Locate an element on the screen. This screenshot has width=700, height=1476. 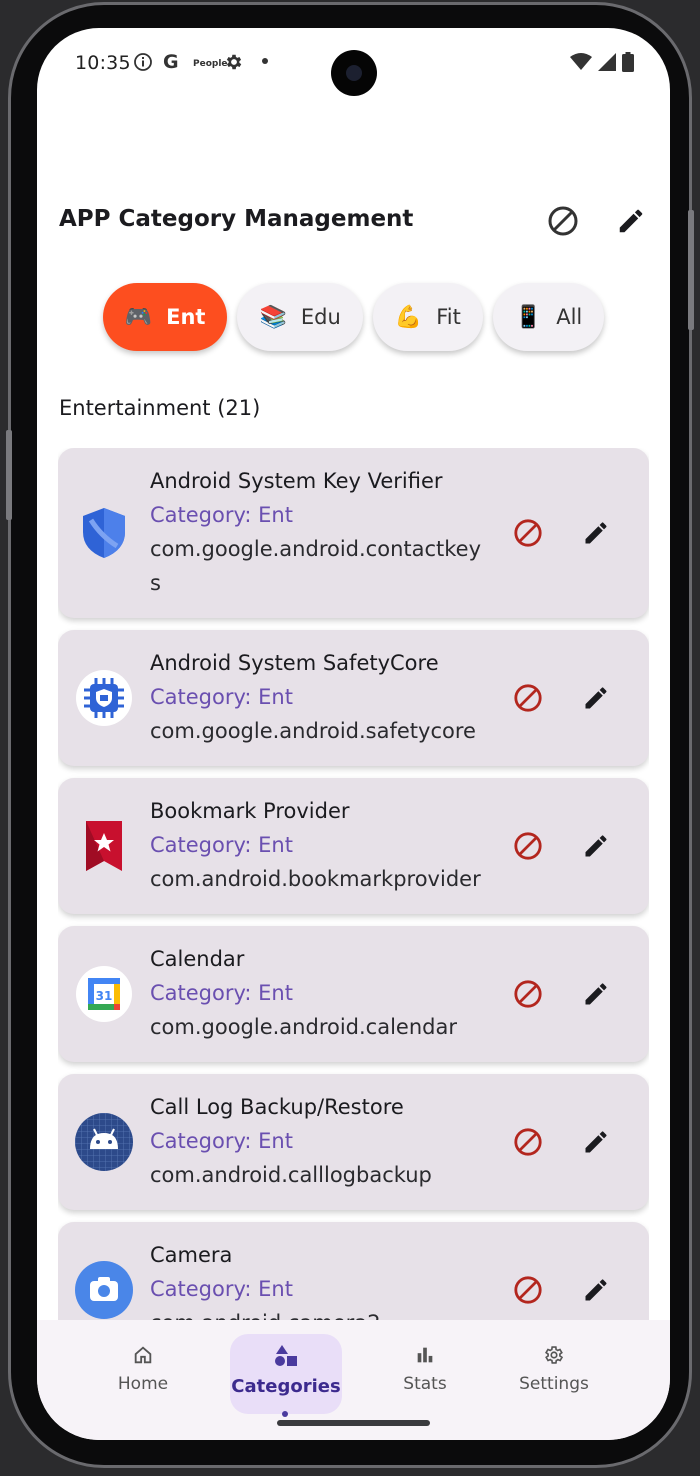
page-title: APP Category Management is located at coordinates (236, 219).